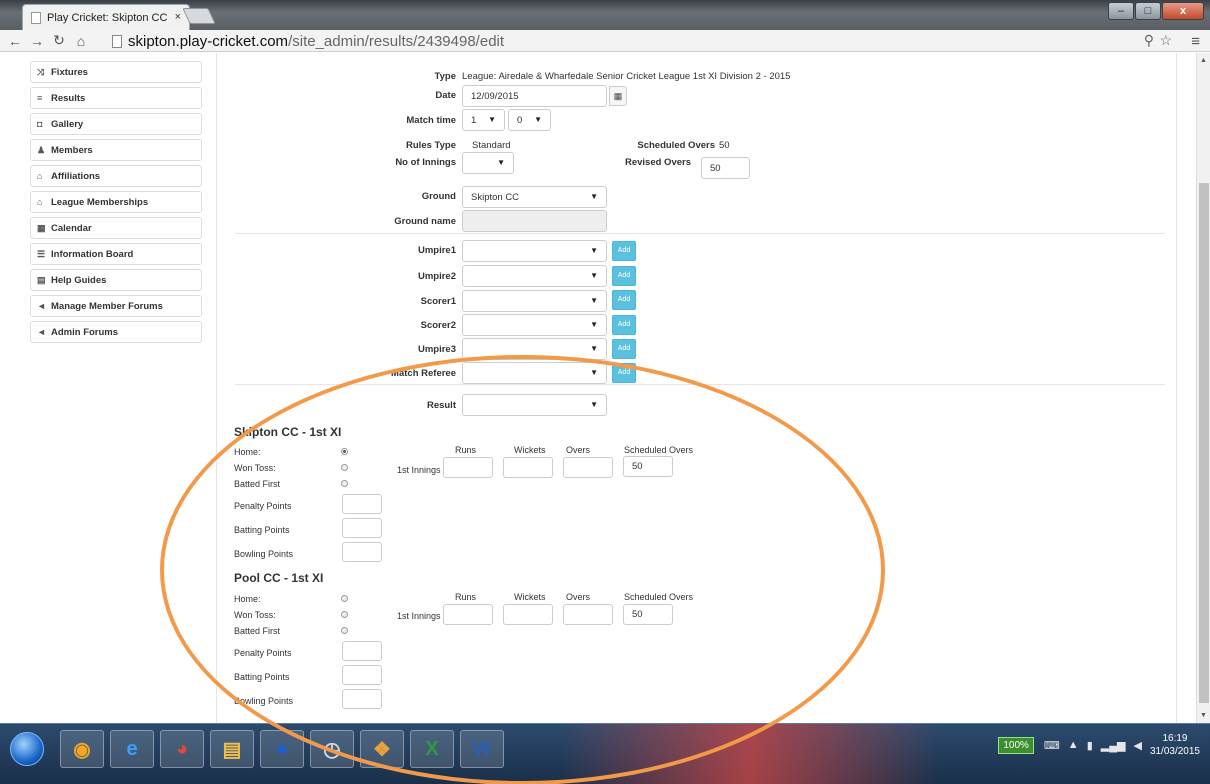 This screenshot has height=784, width=1210. Describe the element at coordinates (534, 405) in the screenshot. I see `result-select: ▼` at that location.